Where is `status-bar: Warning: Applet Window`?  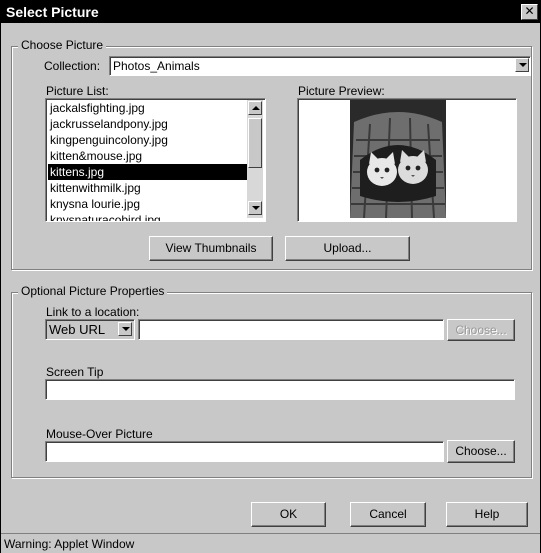
status-bar: Warning: Applet Window is located at coordinates (270, 543).